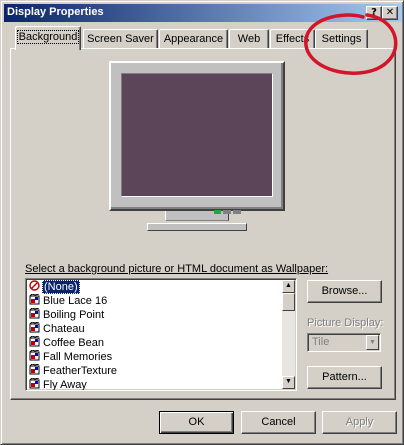 The height and width of the screenshot is (445, 404). I want to click on tab-screen-saver: Screen Saver, so click(120, 39).